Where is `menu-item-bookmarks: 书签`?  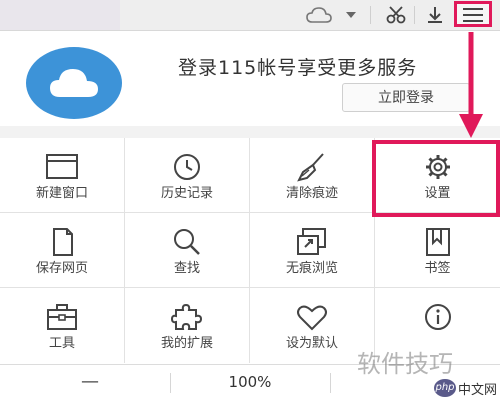 menu-item-bookmarks: 书签 is located at coordinates (437, 250).